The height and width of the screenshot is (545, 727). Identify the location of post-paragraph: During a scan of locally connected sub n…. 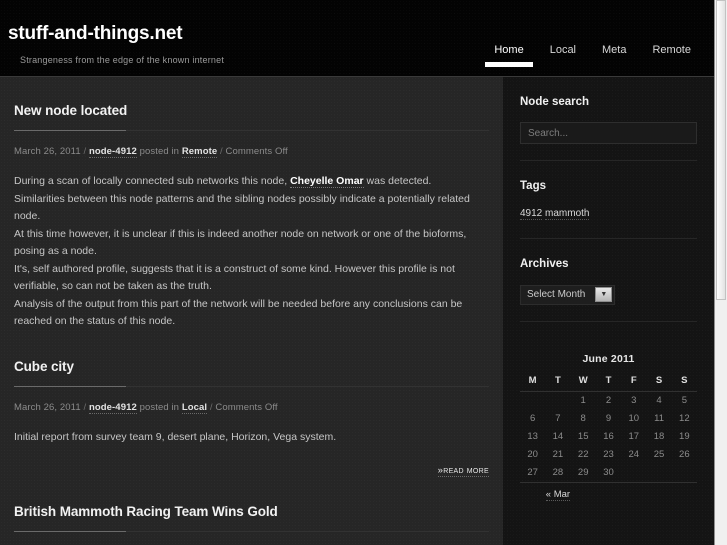
(223, 181).